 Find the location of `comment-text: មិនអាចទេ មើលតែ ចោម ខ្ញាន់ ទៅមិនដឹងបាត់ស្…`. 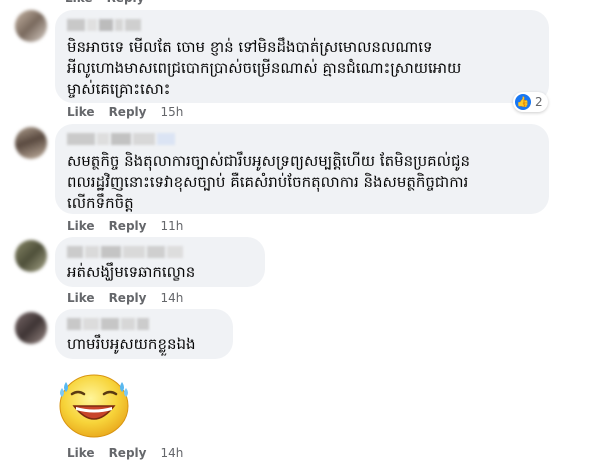

comment-text: មិនអាចទេ មើលតែ ចោម ខ្ញាន់ ទៅមិនដឹងបាត់ស្… is located at coordinates (264, 68).